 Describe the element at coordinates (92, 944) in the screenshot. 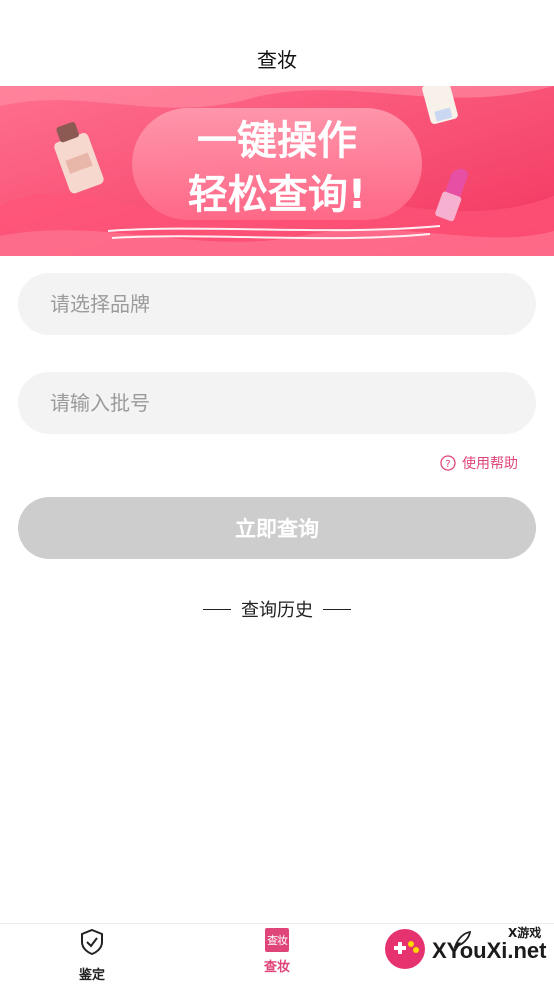

I see `shield-check-icon` at that location.